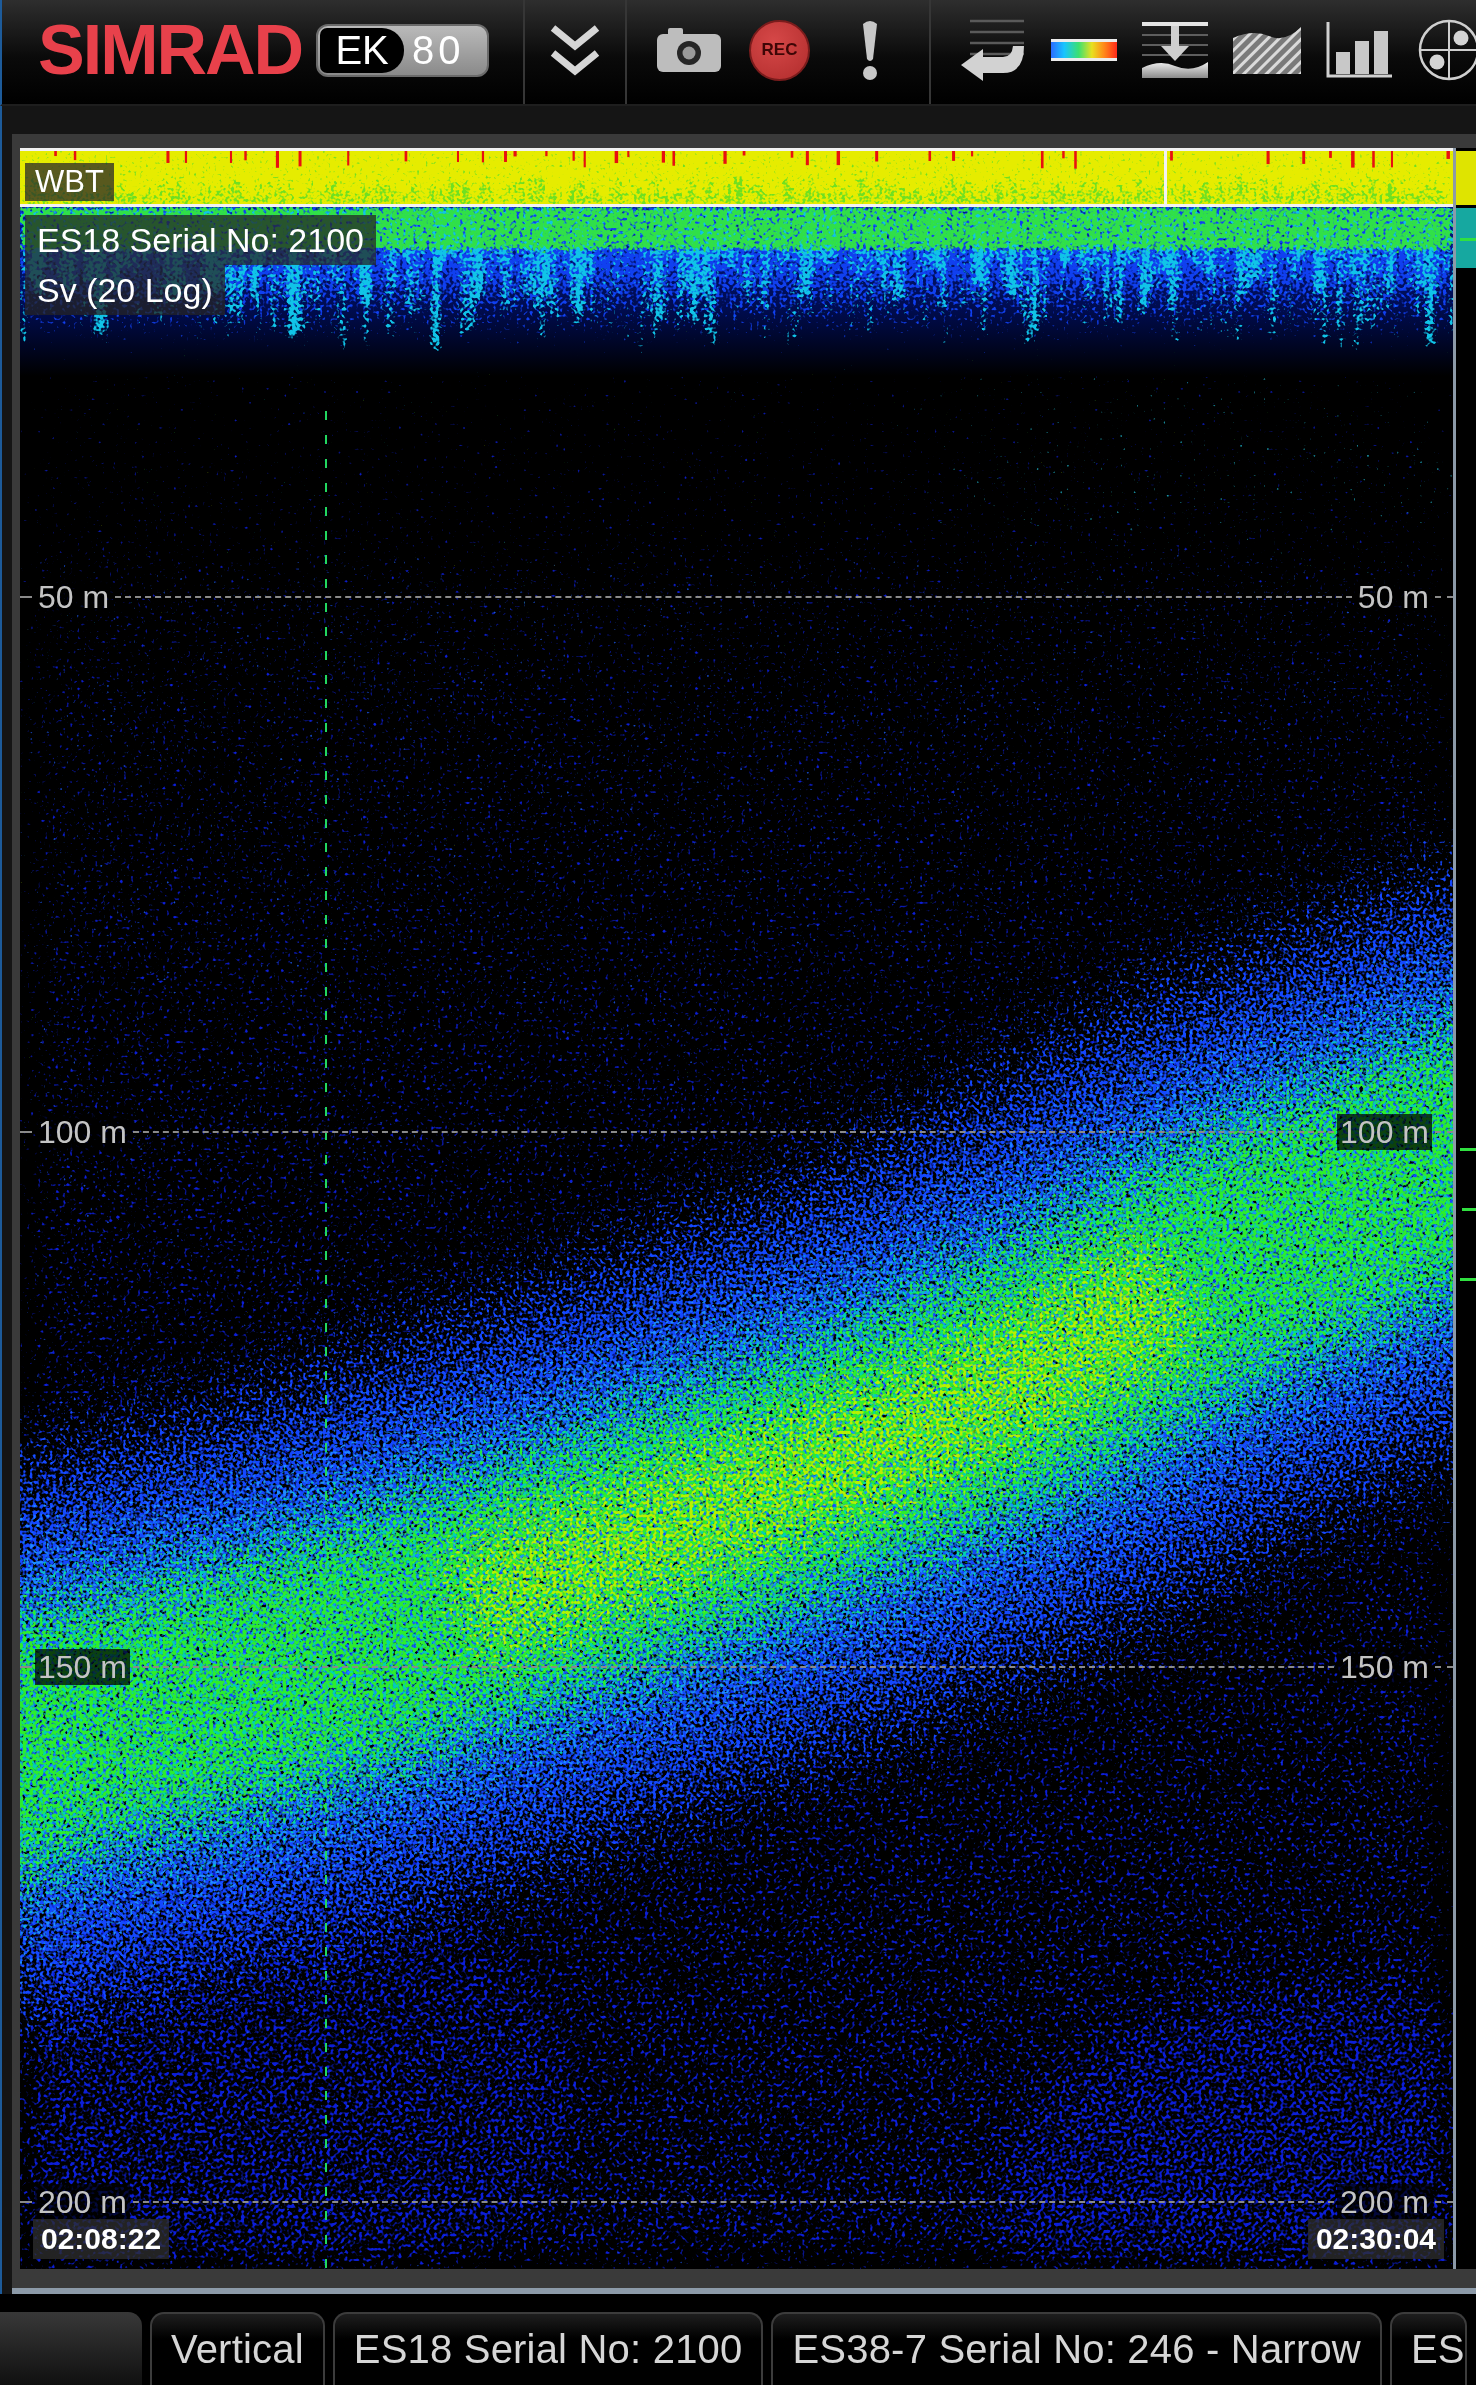 The height and width of the screenshot is (2385, 1476). I want to click on band-label: WBT, so click(69, 182).